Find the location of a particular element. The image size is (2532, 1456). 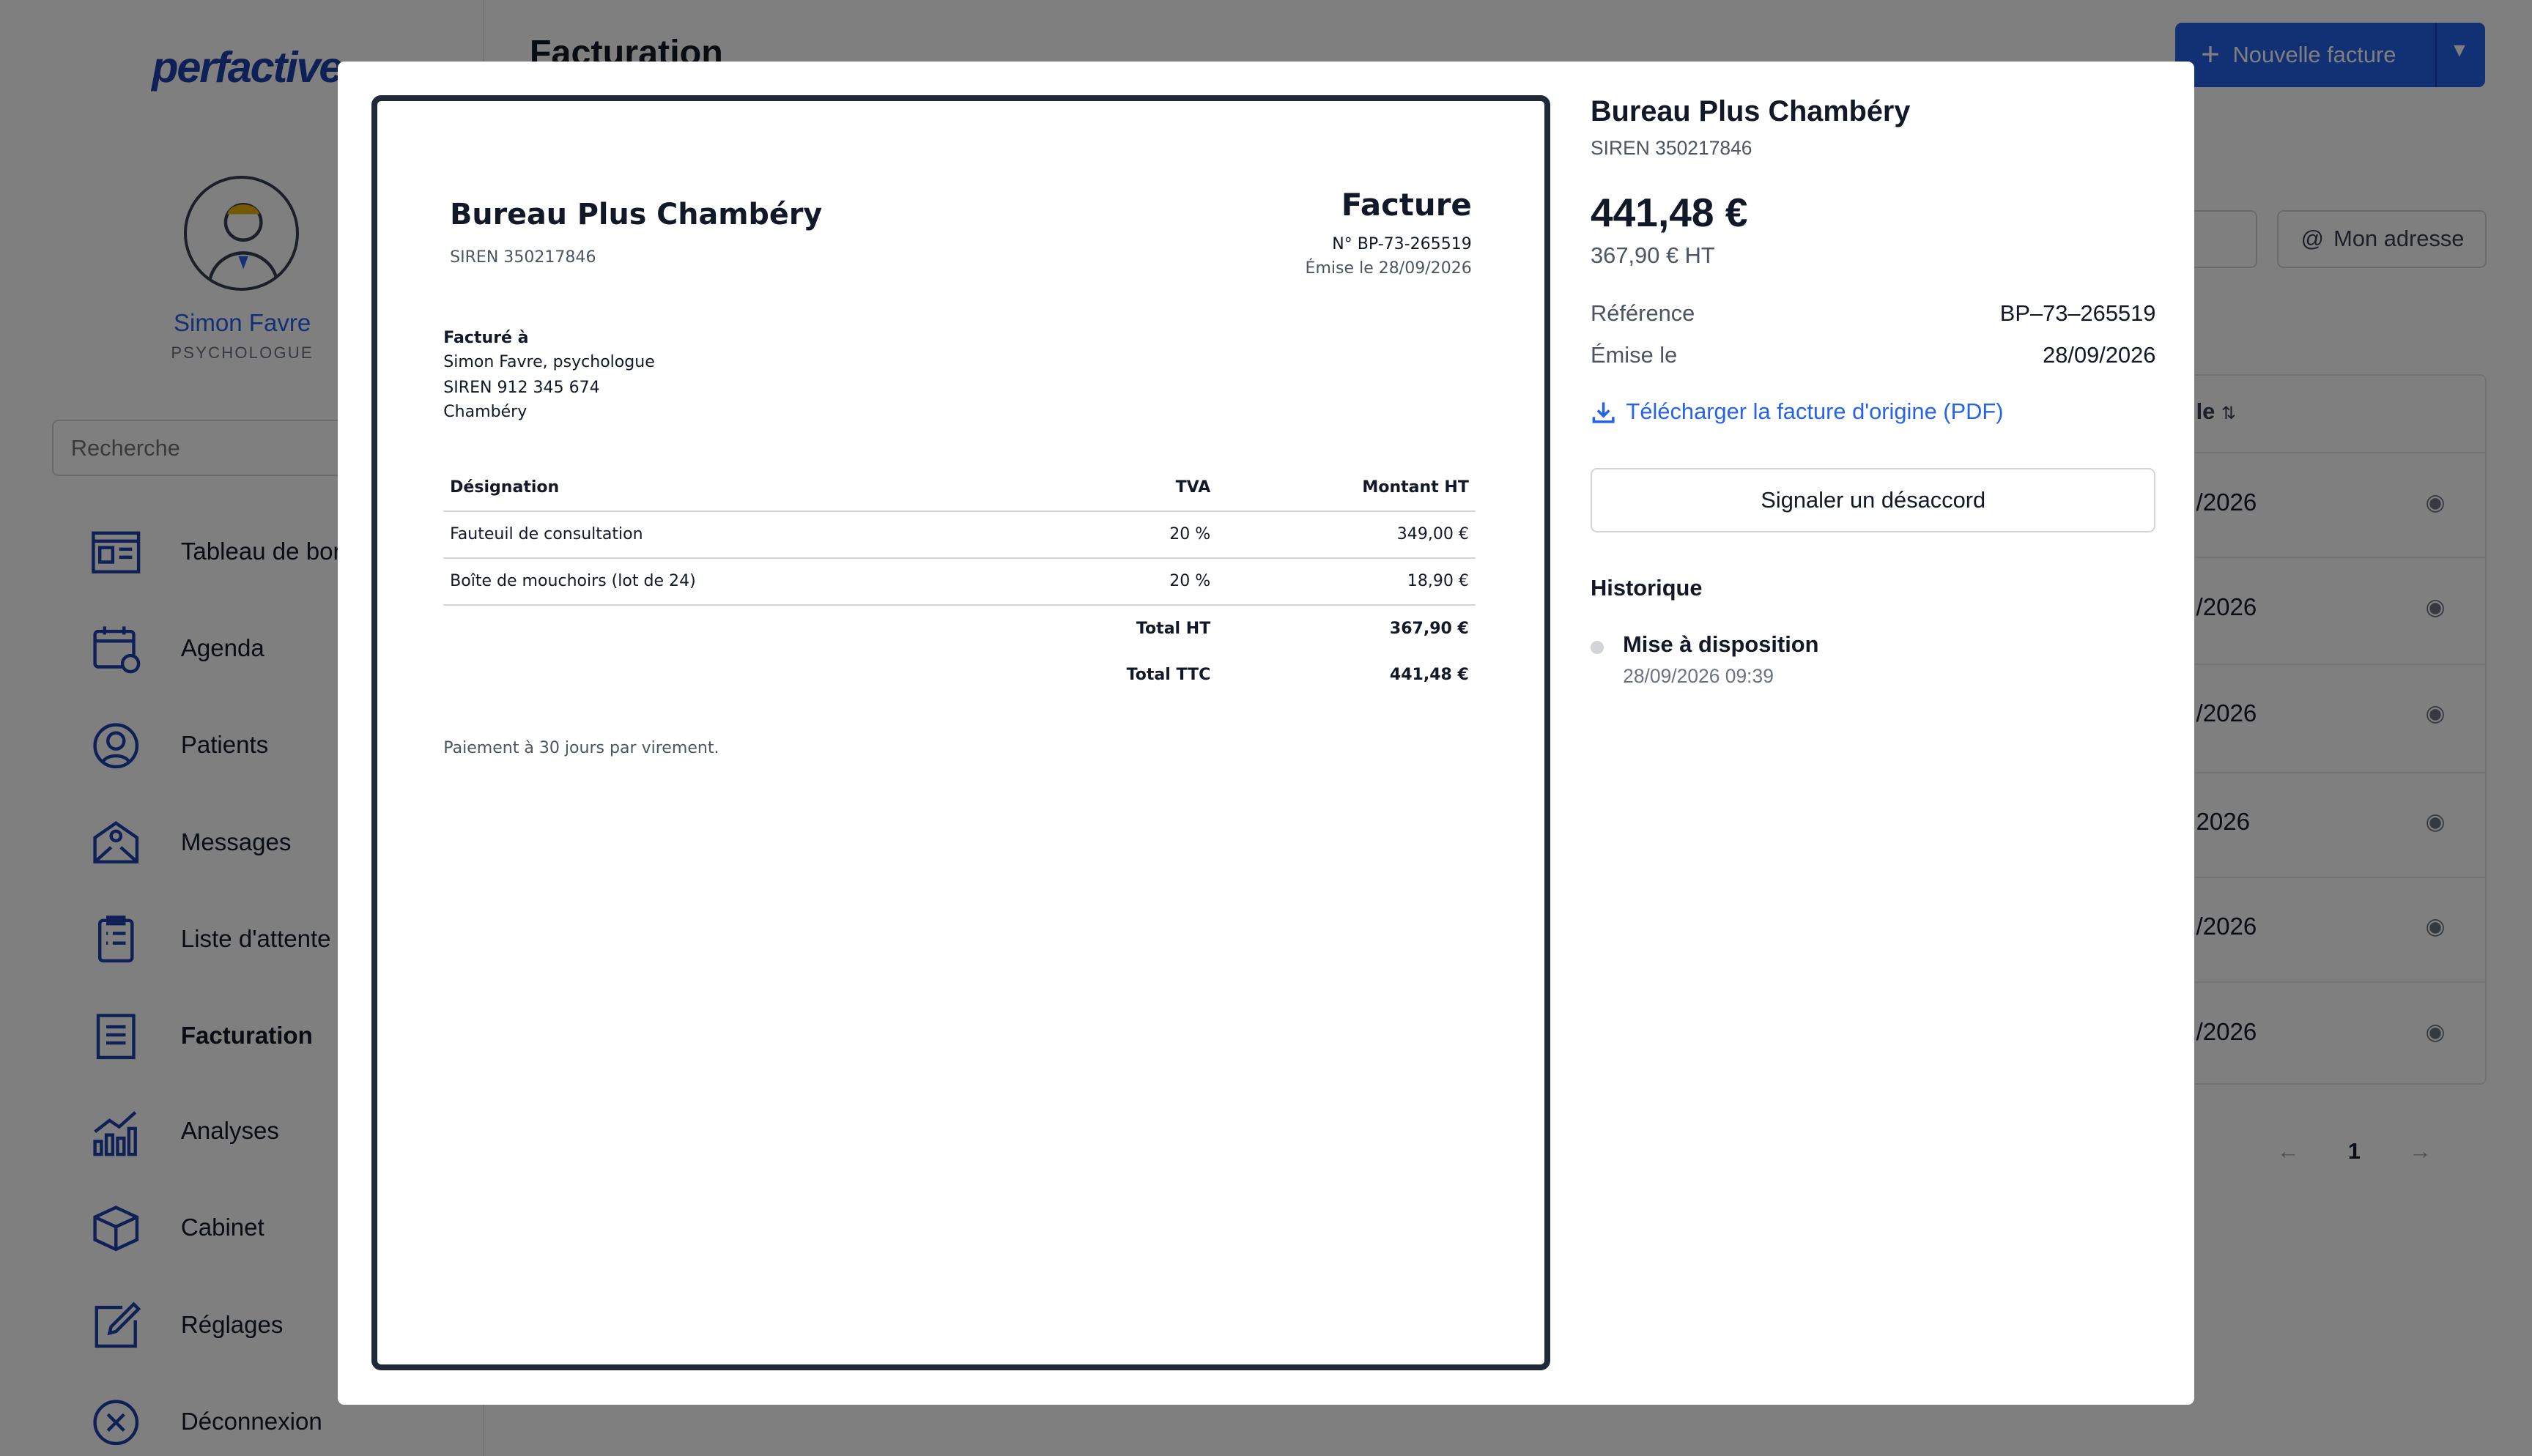

history-dot is located at coordinates (1597, 647).